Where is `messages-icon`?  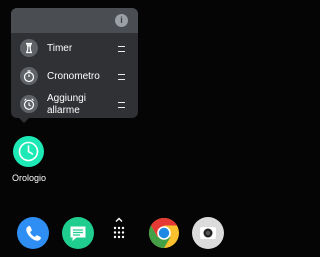
messages-icon is located at coordinates (78, 233).